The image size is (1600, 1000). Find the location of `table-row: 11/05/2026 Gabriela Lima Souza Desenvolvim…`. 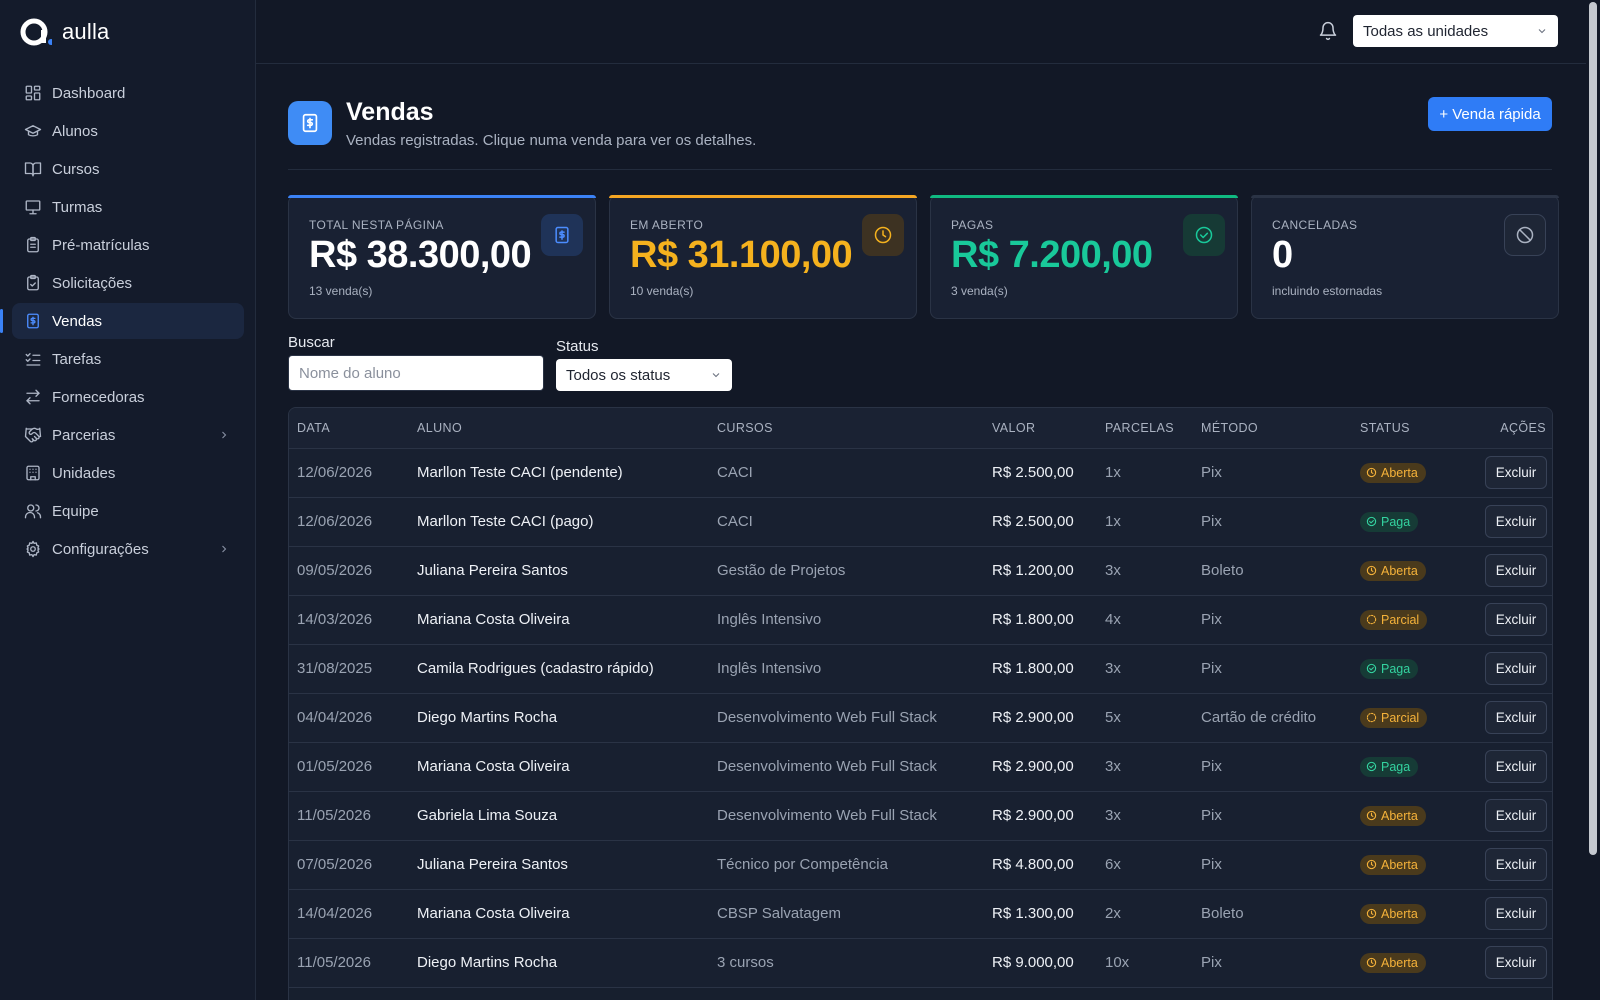

table-row: 11/05/2026 Gabriela Lima Souza Desenvolvim… is located at coordinates (920, 815).